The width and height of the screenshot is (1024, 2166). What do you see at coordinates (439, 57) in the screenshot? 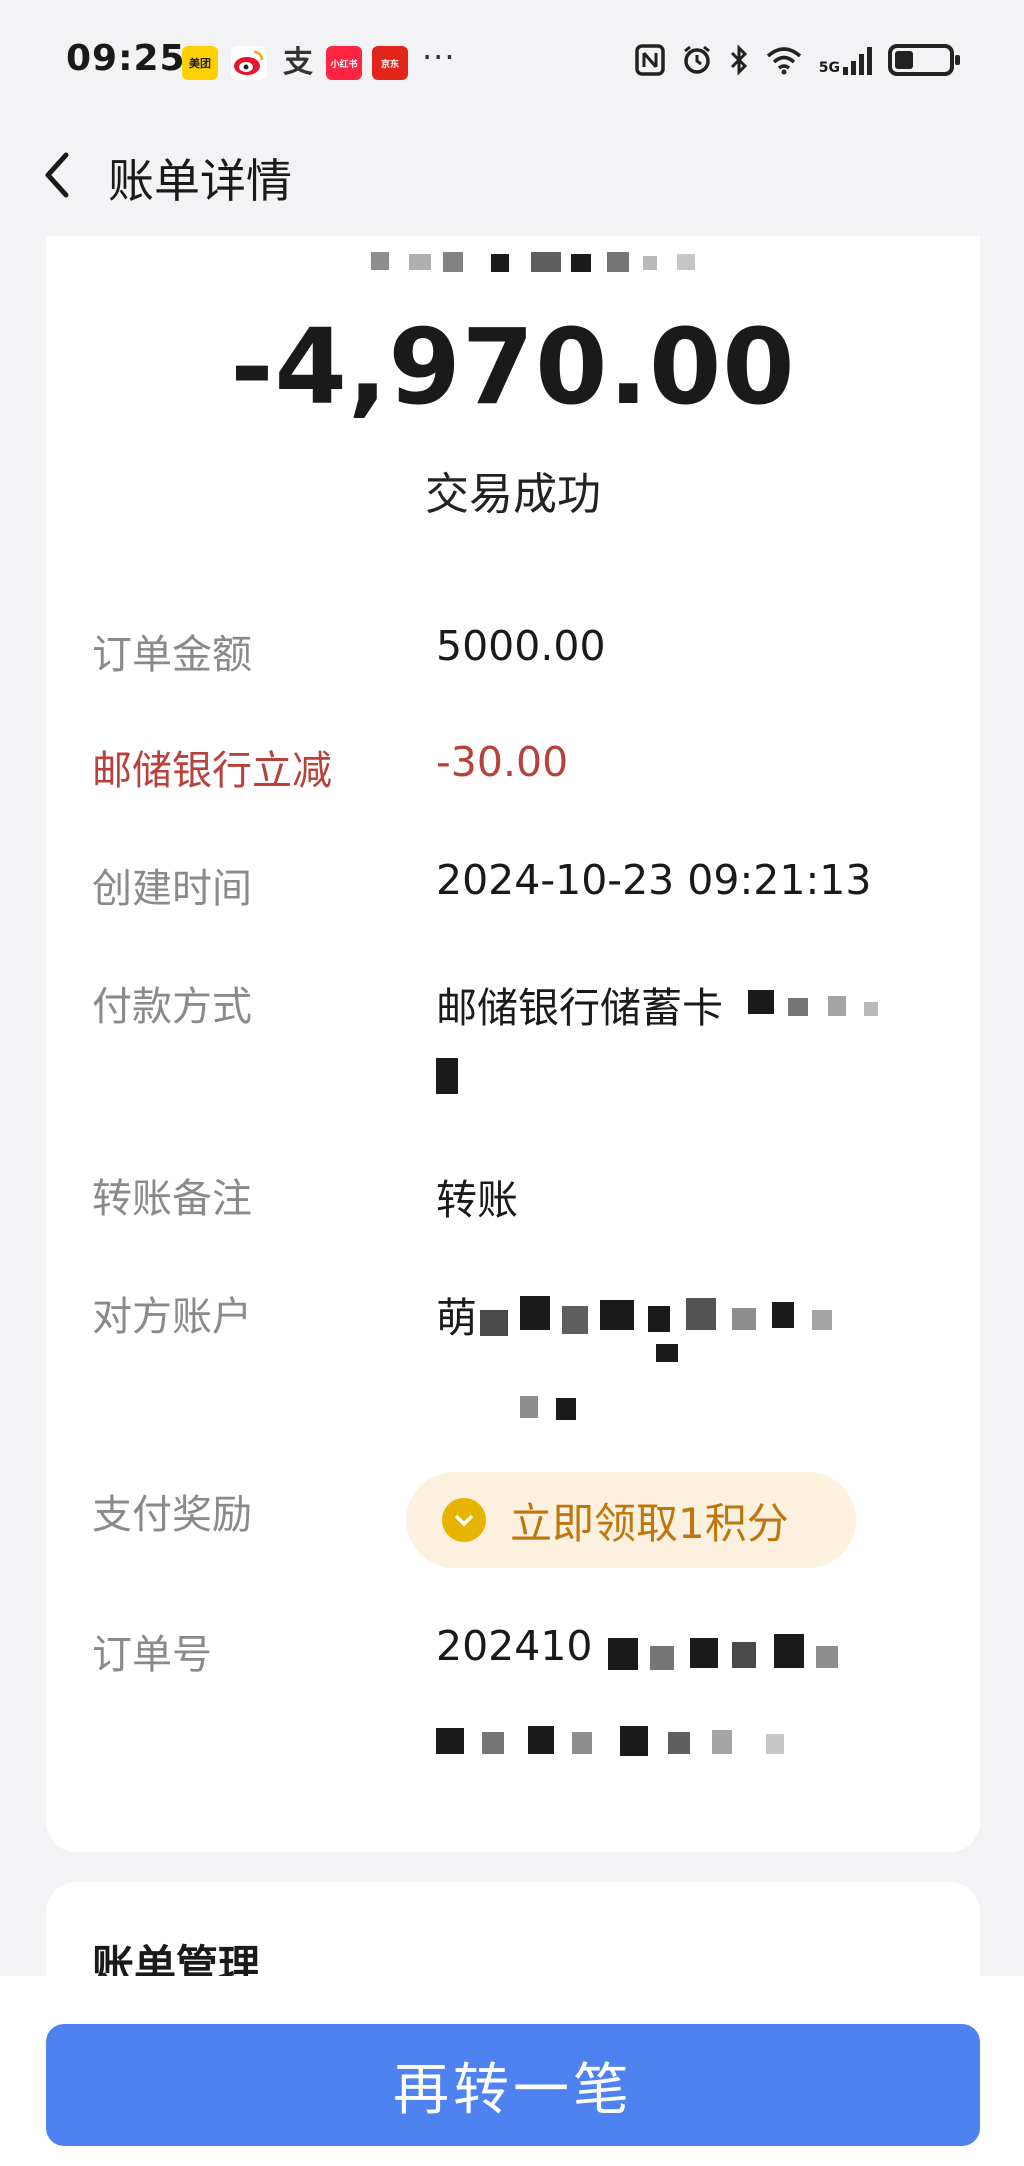
I see `more-notifications-icon: ···` at bounding box center [439, 57].